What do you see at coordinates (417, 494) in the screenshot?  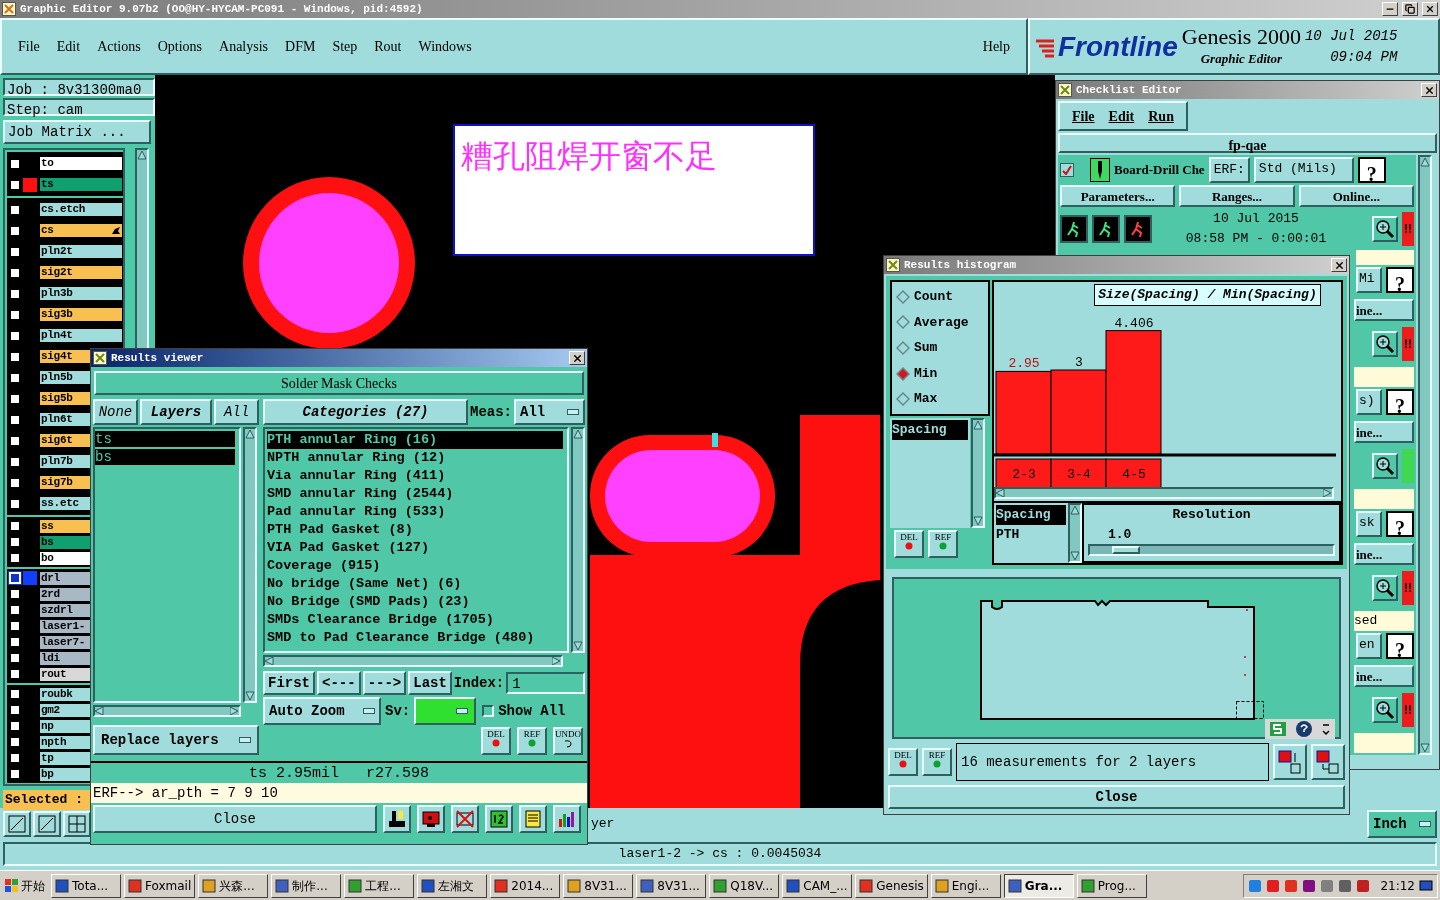 I see `category-item: SMD annular Ring (2544)` at bounding box center [417, 494].